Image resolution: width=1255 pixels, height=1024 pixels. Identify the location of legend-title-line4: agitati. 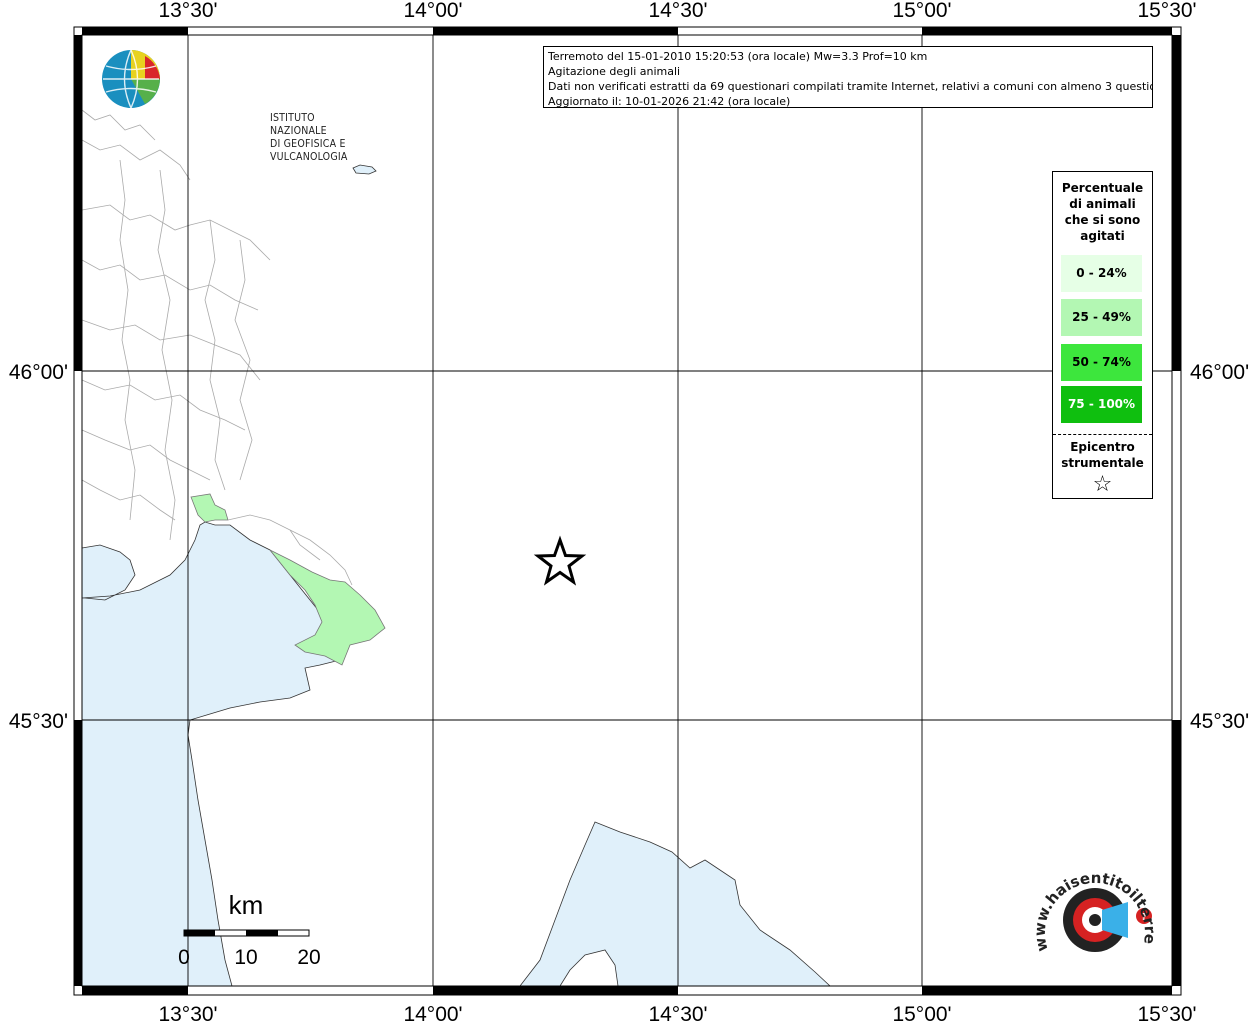
(1102, 236).